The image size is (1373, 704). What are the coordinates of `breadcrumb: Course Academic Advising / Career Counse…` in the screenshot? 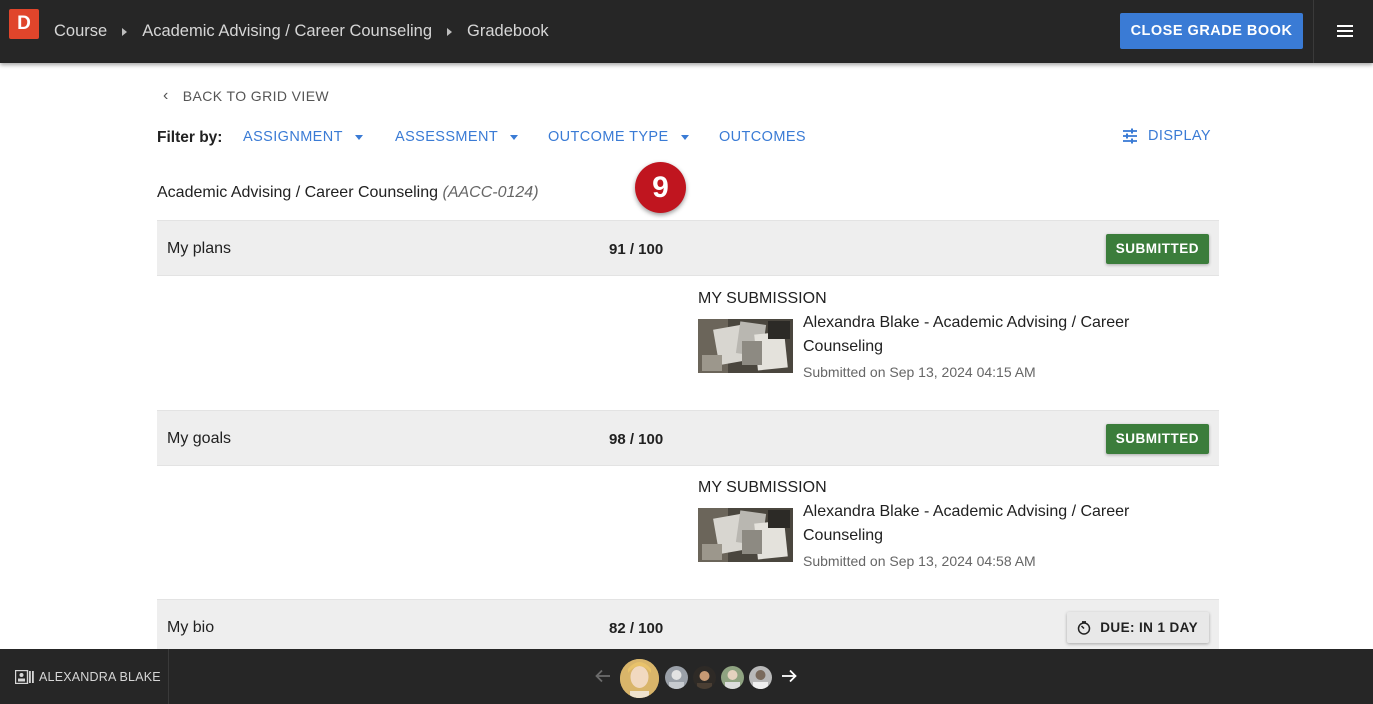 It's located at (301, 31).